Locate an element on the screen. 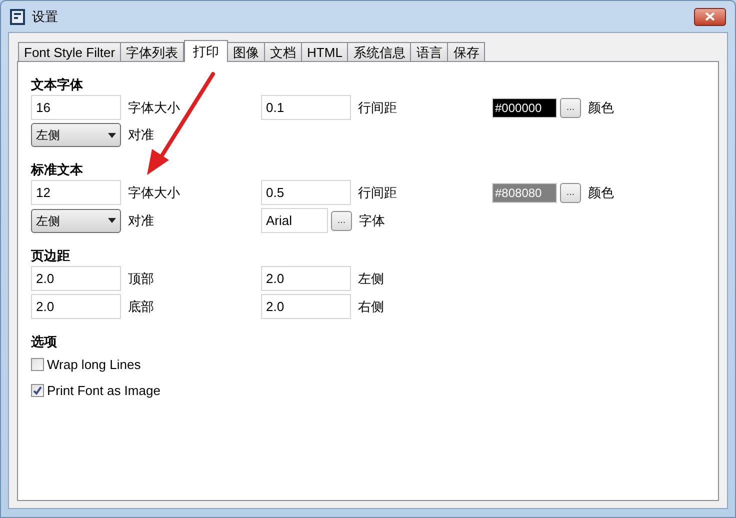  close-icon is located at coordinates (710, 16).